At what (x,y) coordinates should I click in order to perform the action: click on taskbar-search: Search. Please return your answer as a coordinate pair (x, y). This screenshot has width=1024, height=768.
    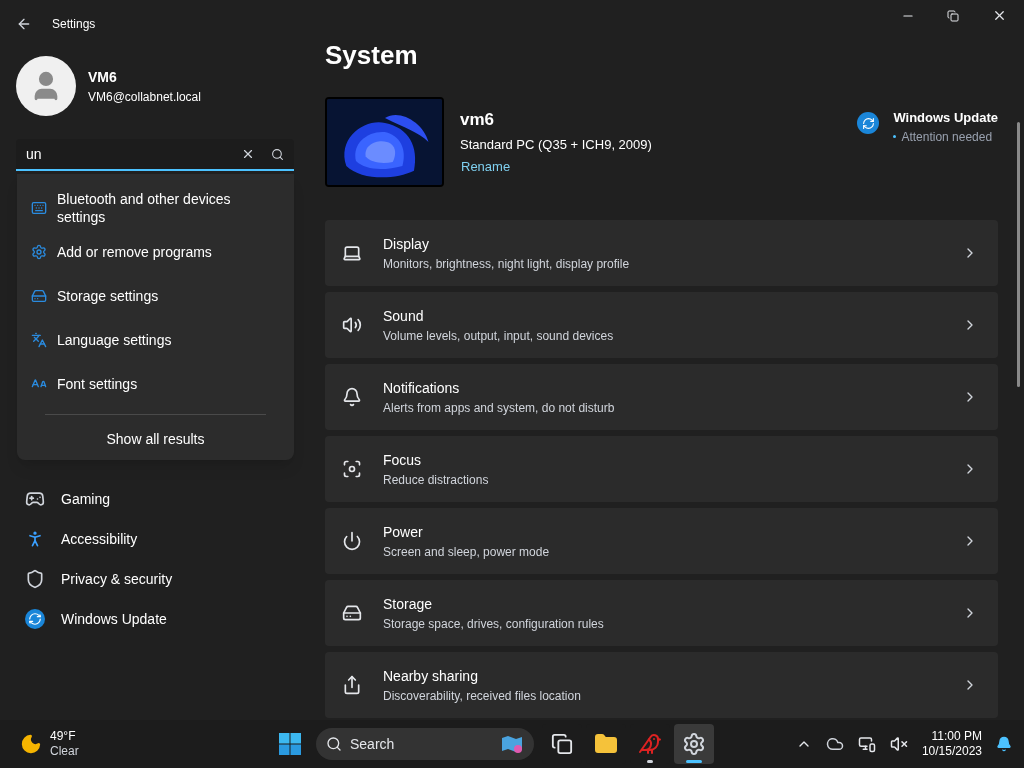
    Looking at the image, I should click on (425, 744).